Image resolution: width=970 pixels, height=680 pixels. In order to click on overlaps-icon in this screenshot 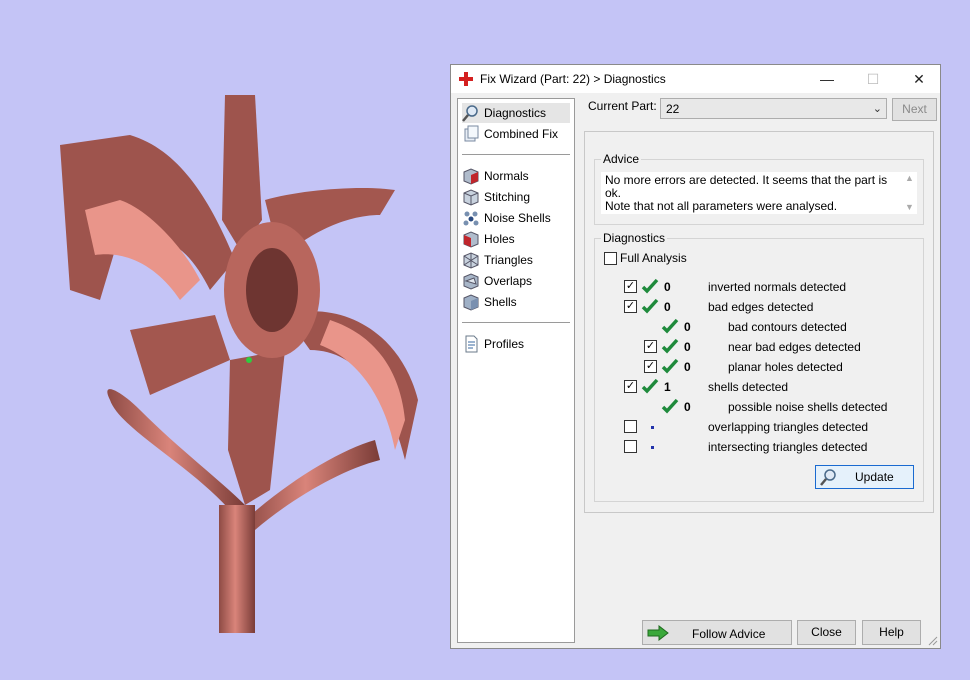, I will do `click(471, 281)`.